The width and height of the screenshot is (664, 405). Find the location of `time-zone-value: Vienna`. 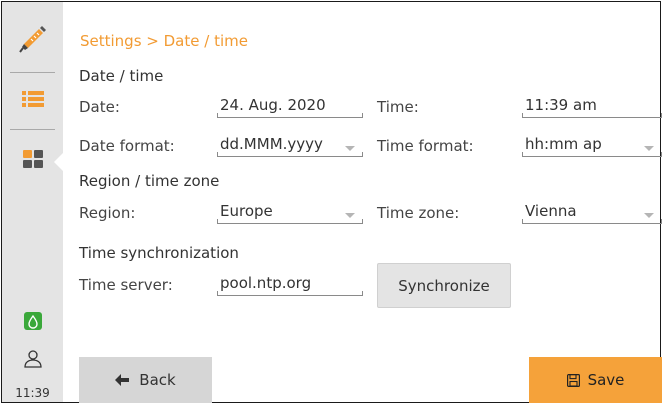

time-zone-value: Vienna is located at coordinates (551, 211).